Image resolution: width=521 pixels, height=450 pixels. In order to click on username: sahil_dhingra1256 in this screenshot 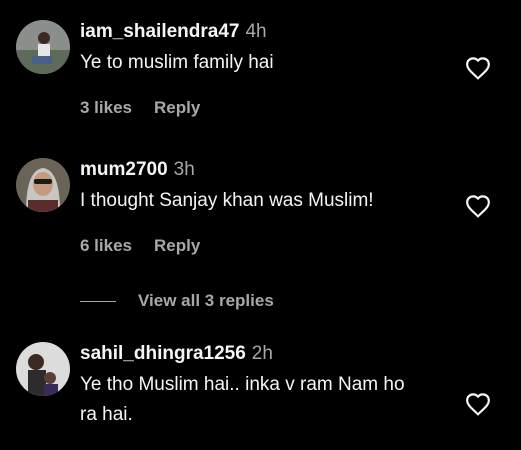, I will do `click(163, 353)`.